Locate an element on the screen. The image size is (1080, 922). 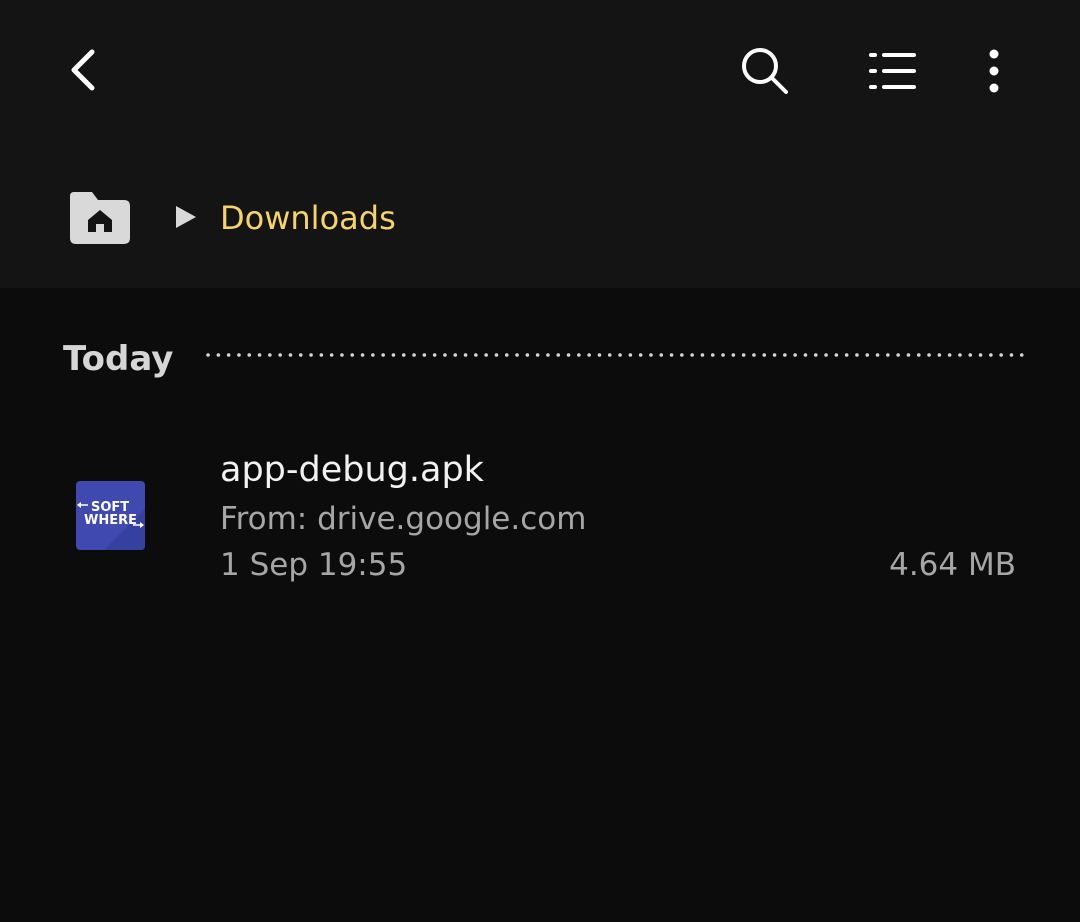
breadcrumb-current: Downloads is located at coordinates (308, 218).